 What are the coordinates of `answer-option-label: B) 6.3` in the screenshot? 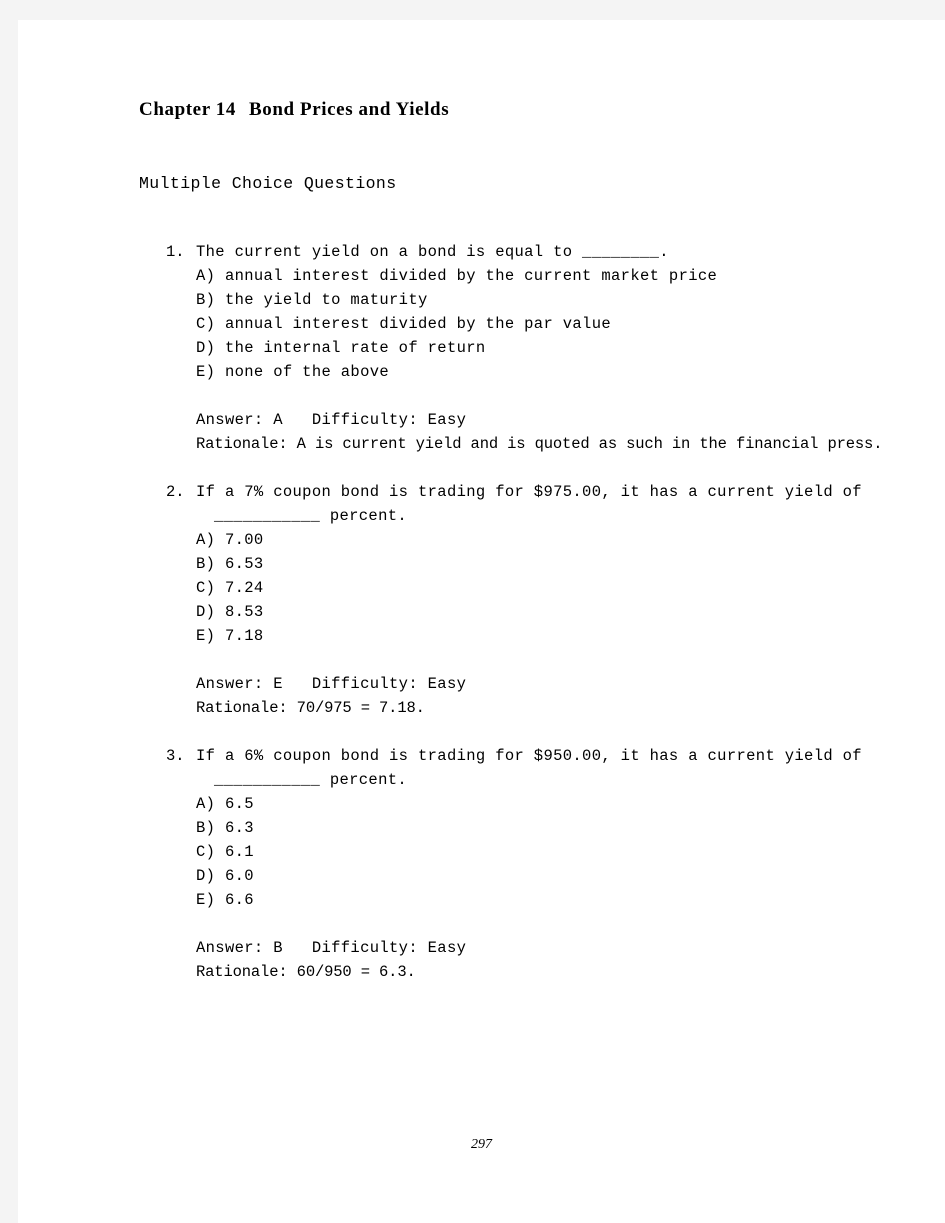 It's located at (225, 828).